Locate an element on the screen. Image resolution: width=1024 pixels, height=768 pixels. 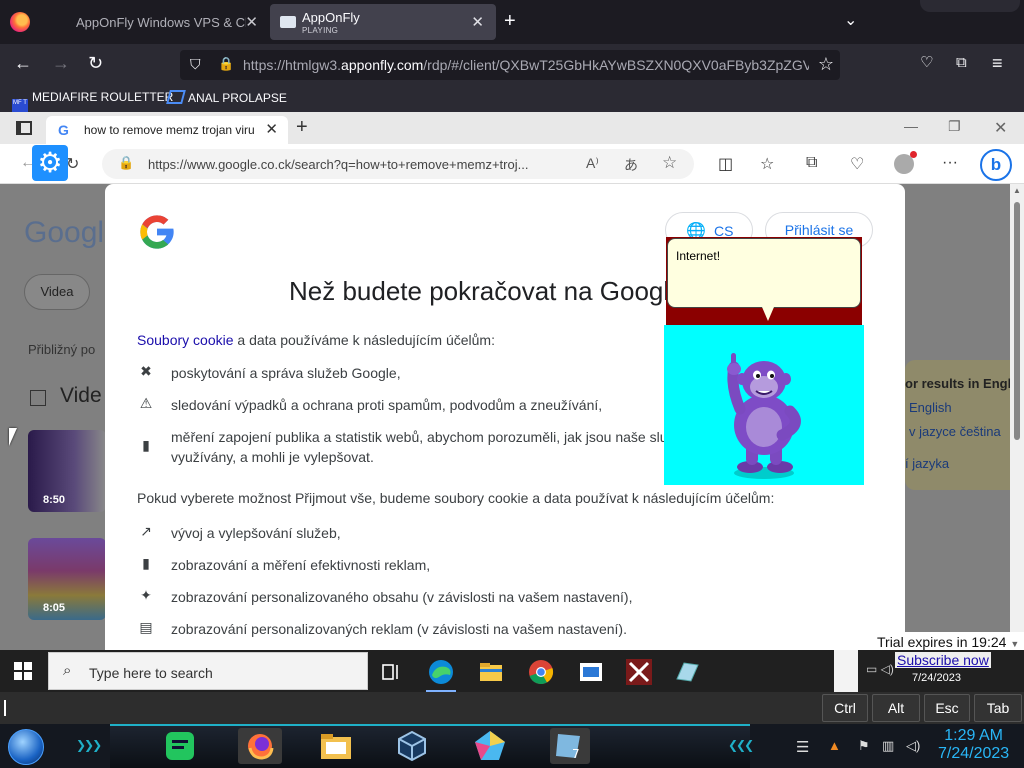
bonzi-stage is located at coordinates (764, 405).